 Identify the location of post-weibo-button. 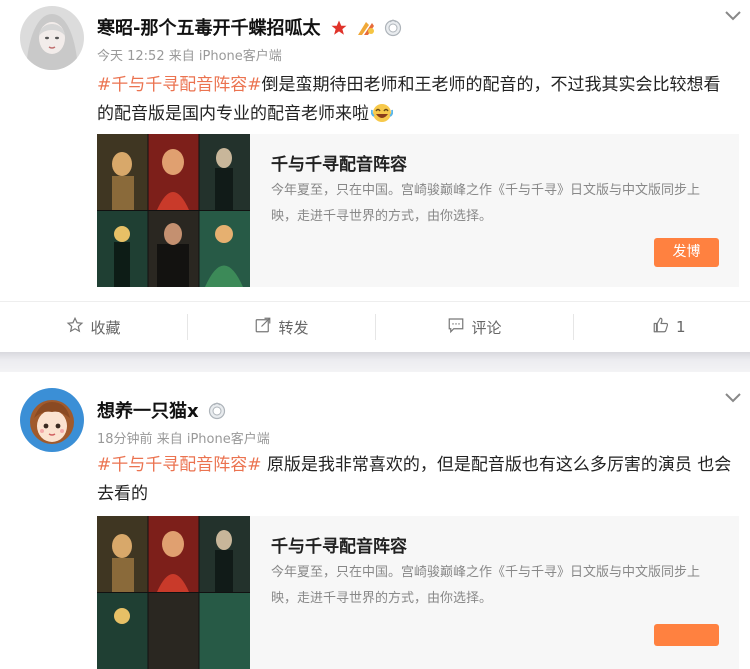
(686, 635).